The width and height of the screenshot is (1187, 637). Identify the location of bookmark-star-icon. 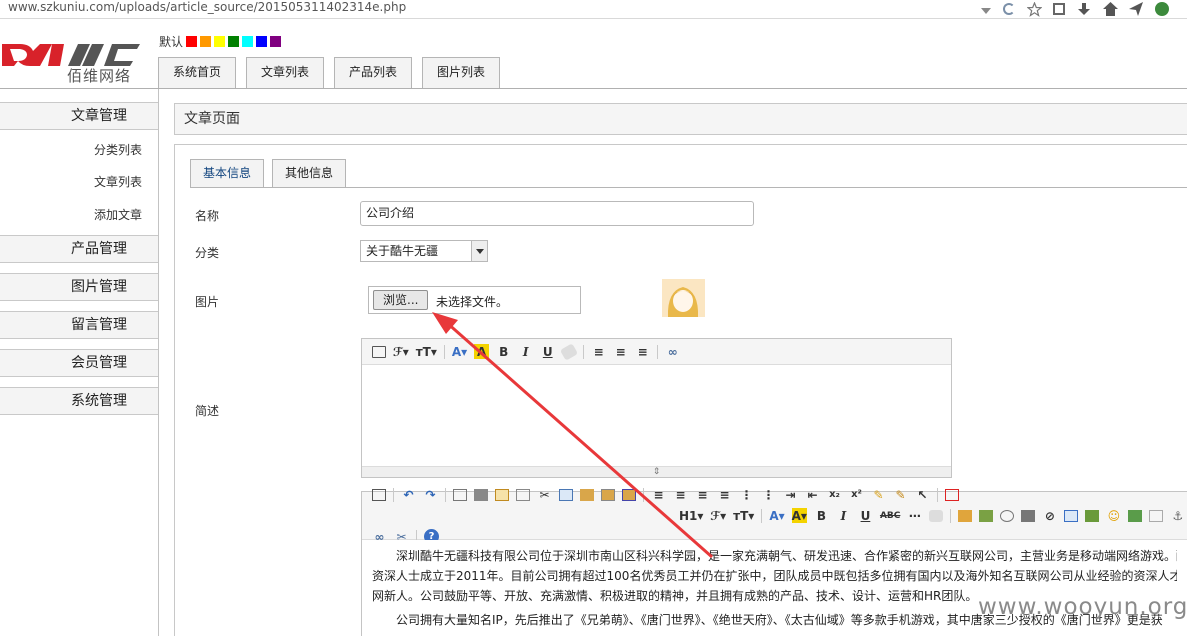
(1034, 9).